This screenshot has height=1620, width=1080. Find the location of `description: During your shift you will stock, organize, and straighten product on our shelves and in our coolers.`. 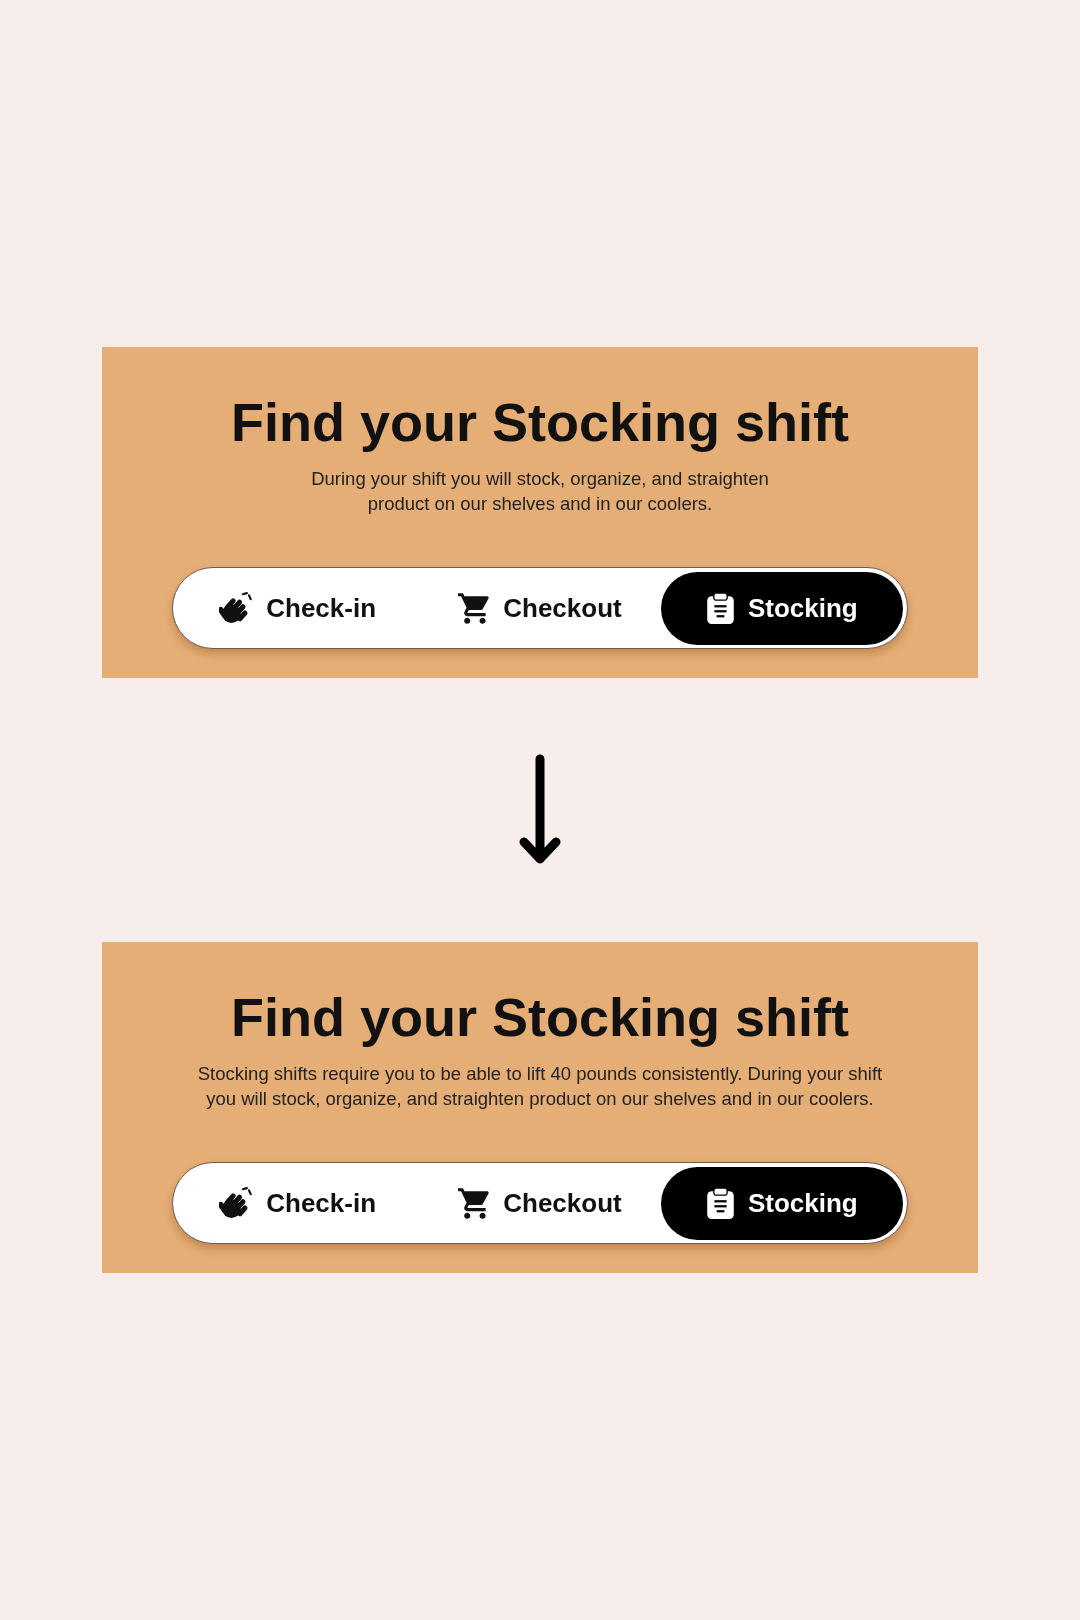

description: During your shift you will stock, organize, and straighten product on our shelves and in our coolers. is located at coordinates (540, 491).